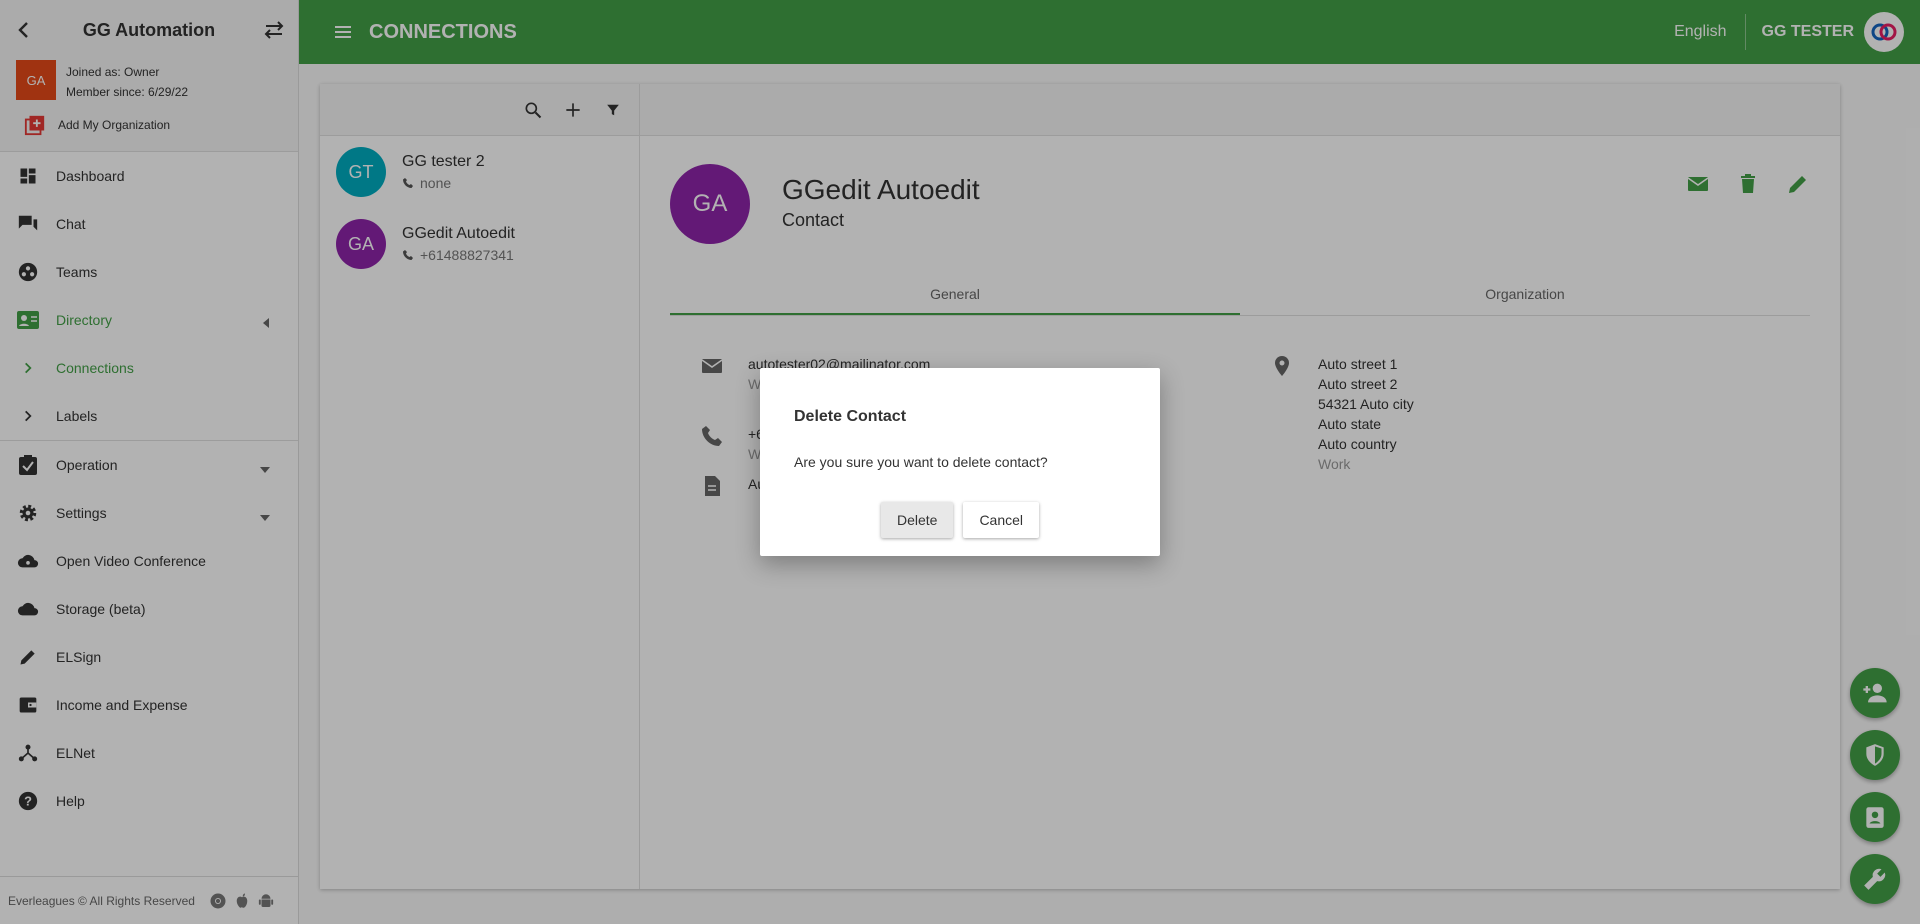 The width and height of the screenshot is (1920, 924). Describe the element at coordinates (850, 416) in the screenshot. I see `dialog-title: Delete Contact` at that location.